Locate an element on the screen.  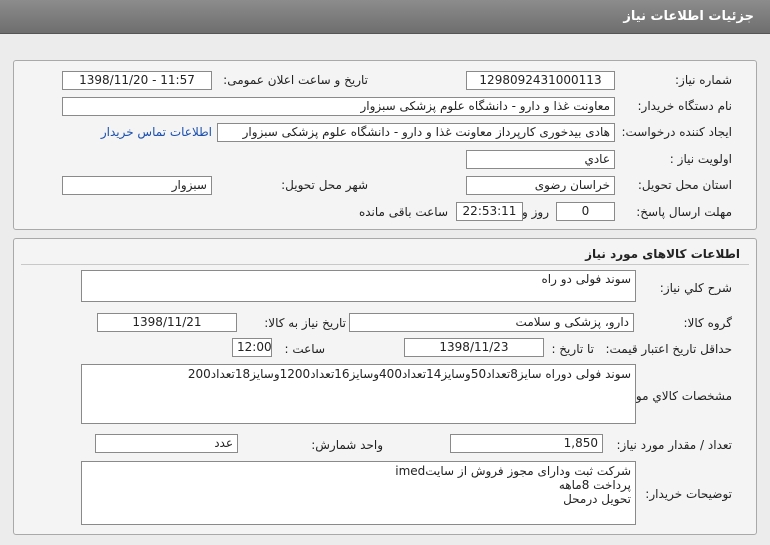
delivery-province-label: استان محل تحویل: is located at coordinates (684, 185).